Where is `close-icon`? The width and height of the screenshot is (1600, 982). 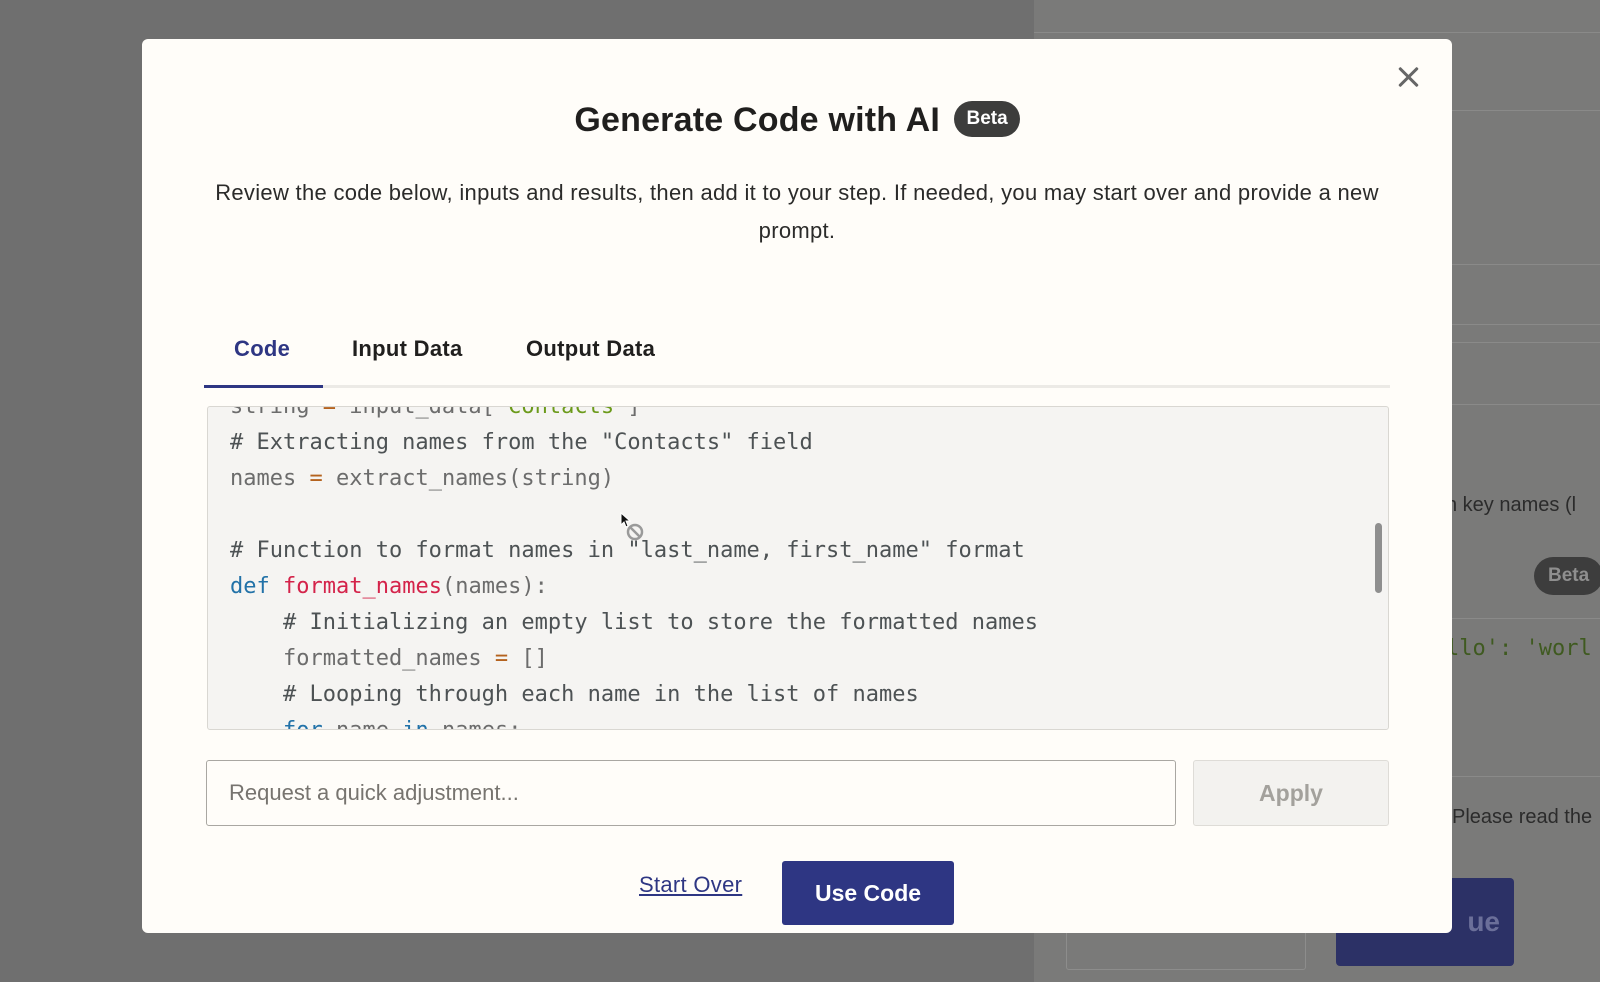
close-icon is located at coordinates (1408, 77).